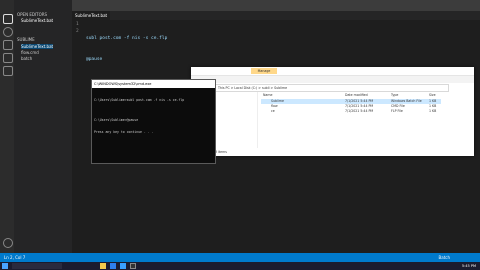 The width and height of the screenshot is (480, 270). What do you see at coordinates (273, 111) in the screenshot?
I see `file-name: ce` at bounding box center [273, 111].